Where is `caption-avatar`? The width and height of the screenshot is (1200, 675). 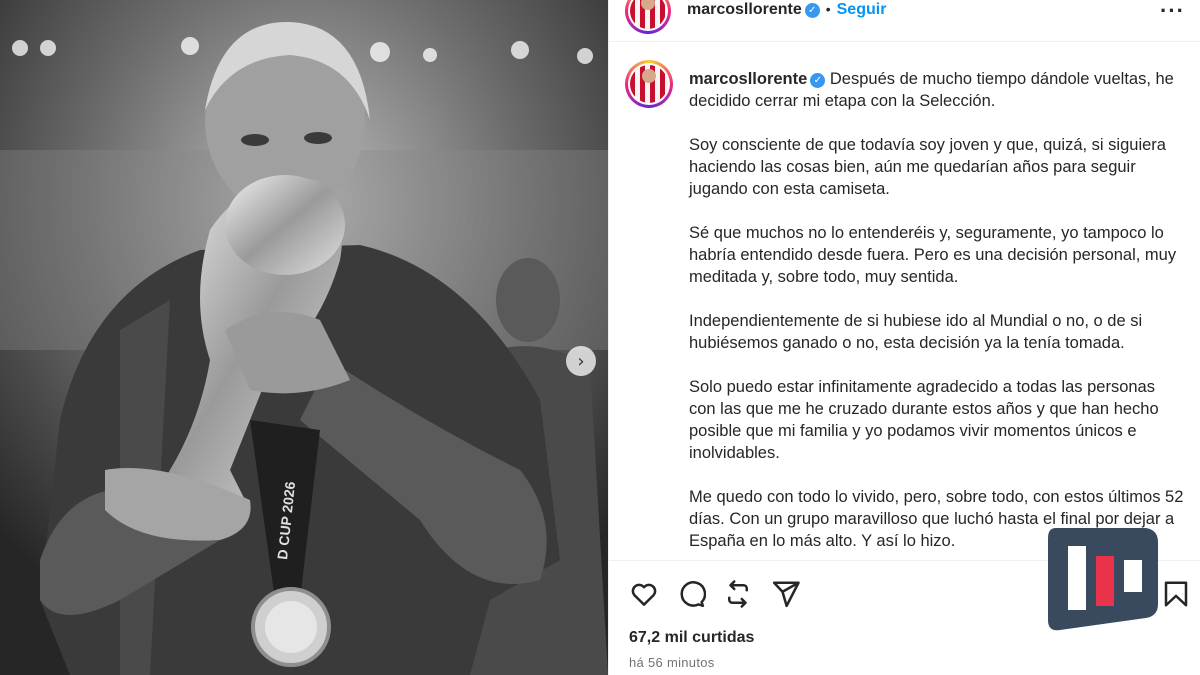 caption-avatar is located at coordinates (649, 84).